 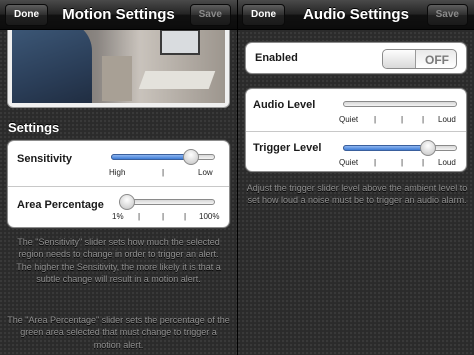 I want to click on audio-save-button: Save, so click(x=447, y=15).